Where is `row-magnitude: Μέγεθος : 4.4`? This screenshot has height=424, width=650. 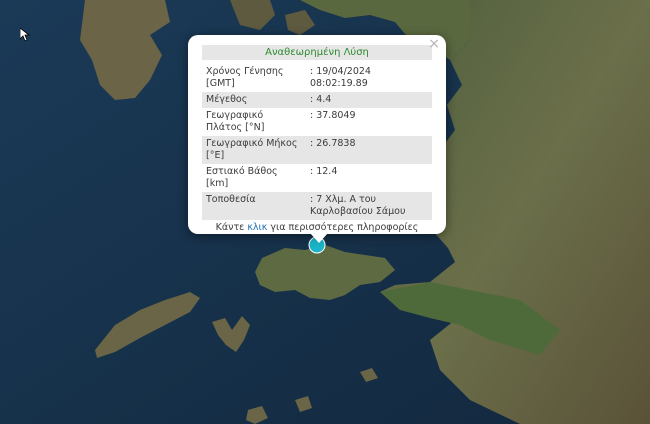
row-magnitude: Μέγεθος : 4.4 is located at coordinates (317, 100).